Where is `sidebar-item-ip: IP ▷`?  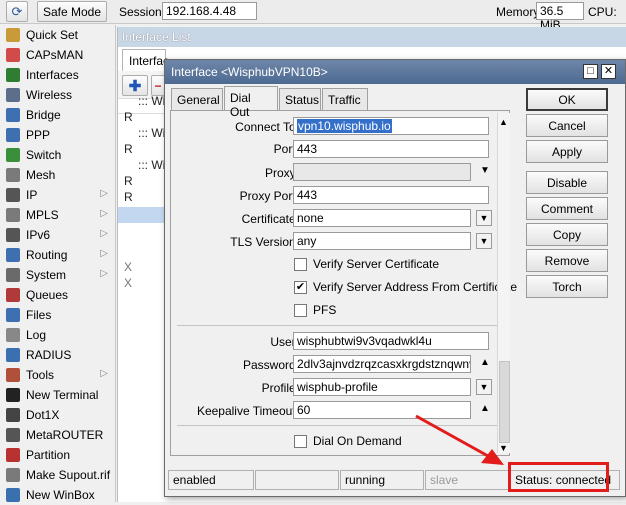 sidebar-item-ip: IP ▷ is located at coordinates (58, 195).